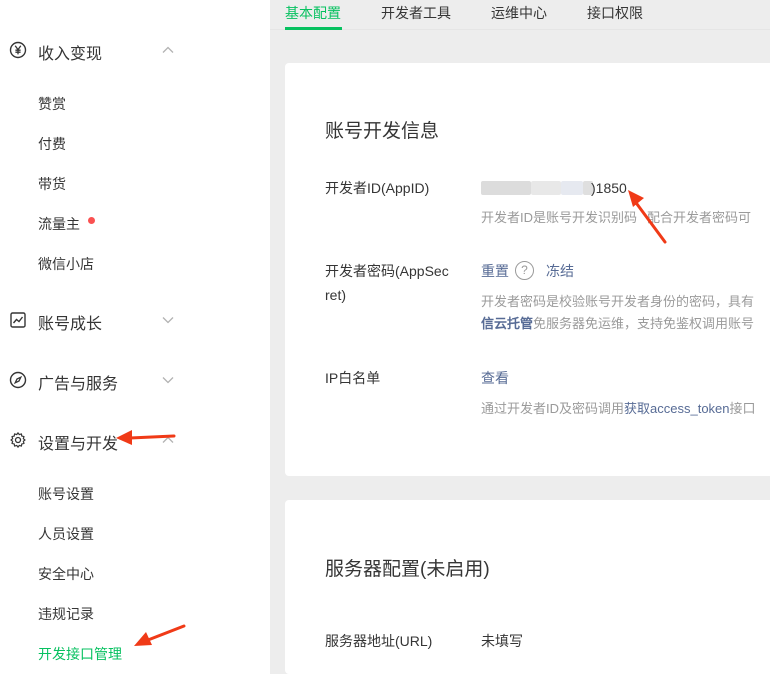  Describe the element at coordinates (387, 271) in the screenshot. I see `app-secret-label-line1: 开发者密码(AppSec` at that location.